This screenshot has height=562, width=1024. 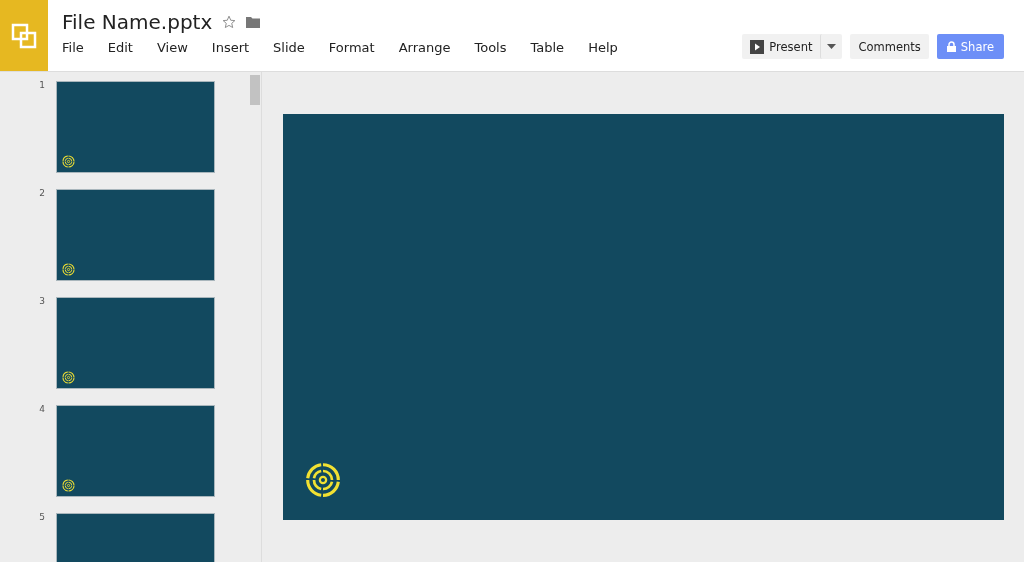 What do you see at coordinates (229, 22) in the screenshot?
I see `star-icon` at bounding box center [229, 22].